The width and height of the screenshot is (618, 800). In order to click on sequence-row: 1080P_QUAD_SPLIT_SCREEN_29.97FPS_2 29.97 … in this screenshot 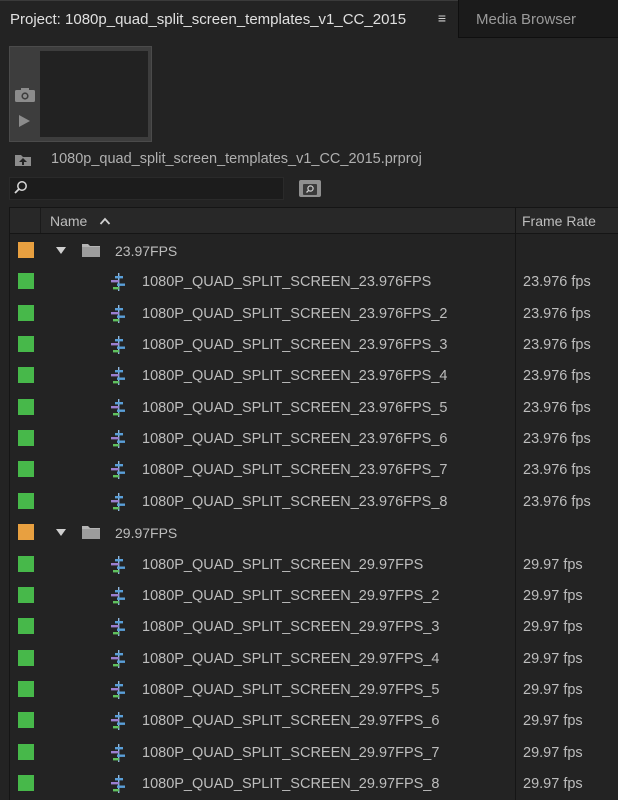, I will do `click(314, 595)`.